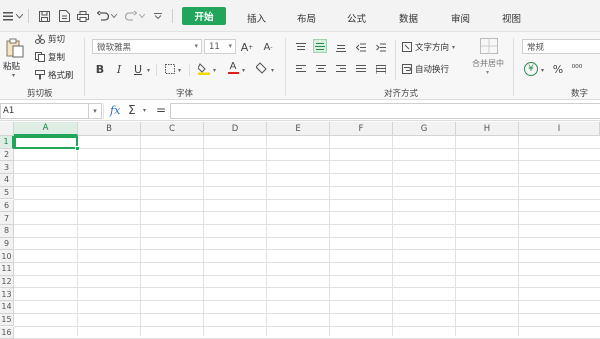 This screenshot has height=339, width=600. What do you see at coordinates (148, 70) in the screenshot?
I see `underline-dropdown-icon: ▾` at bounding box center [148, 70].